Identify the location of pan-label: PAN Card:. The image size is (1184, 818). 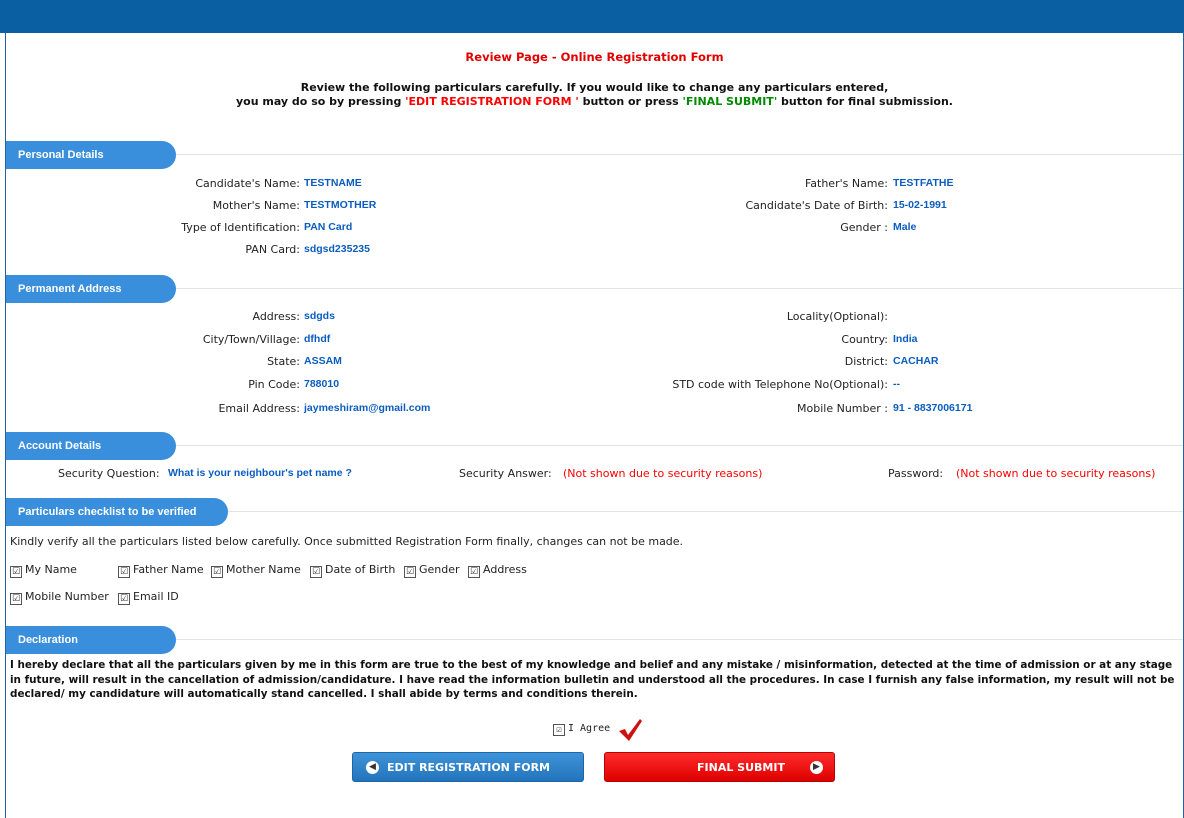
(272, 249).